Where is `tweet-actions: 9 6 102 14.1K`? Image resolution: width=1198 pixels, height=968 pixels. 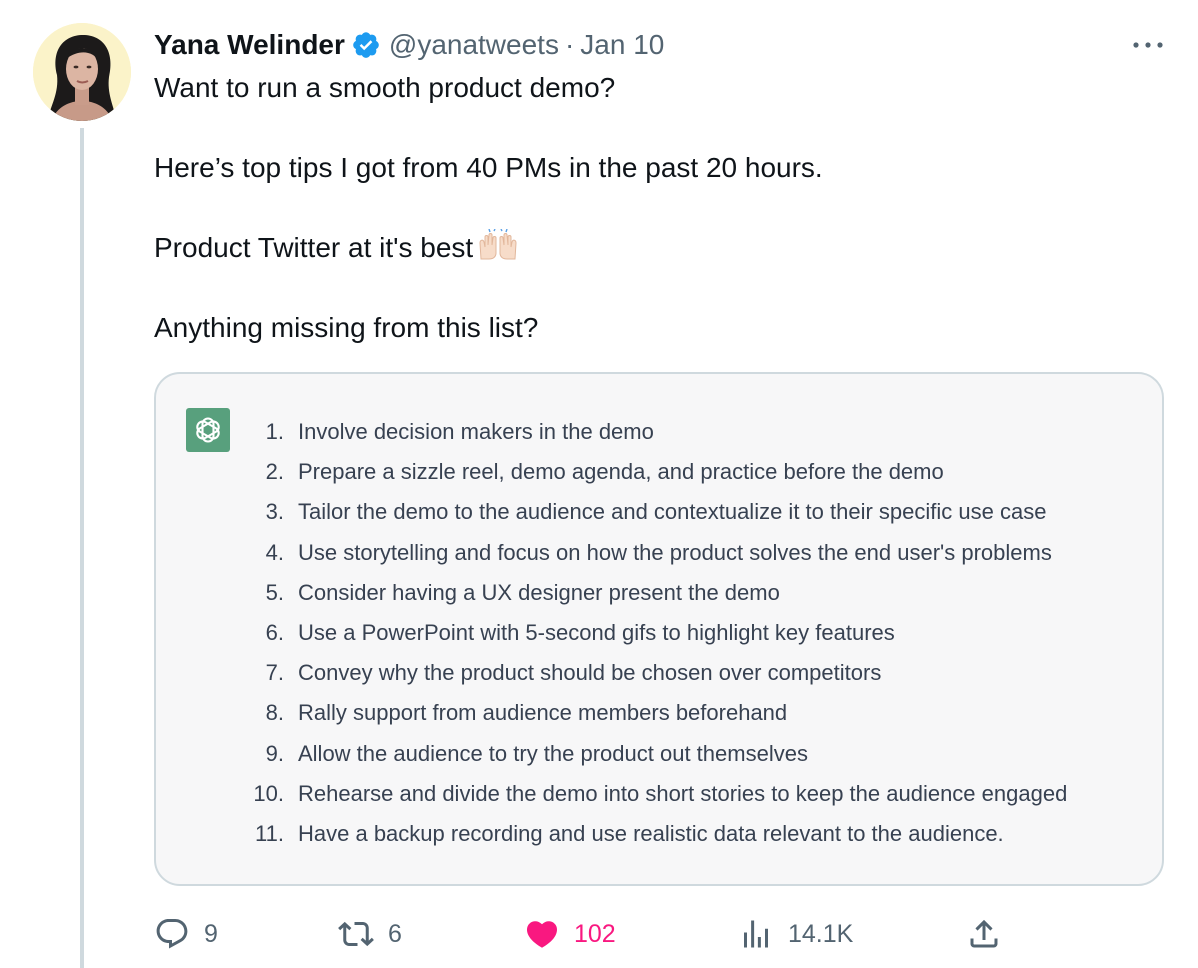 tweet-actions: 9 6 102 14.1K is located at coordinates (584, 934).